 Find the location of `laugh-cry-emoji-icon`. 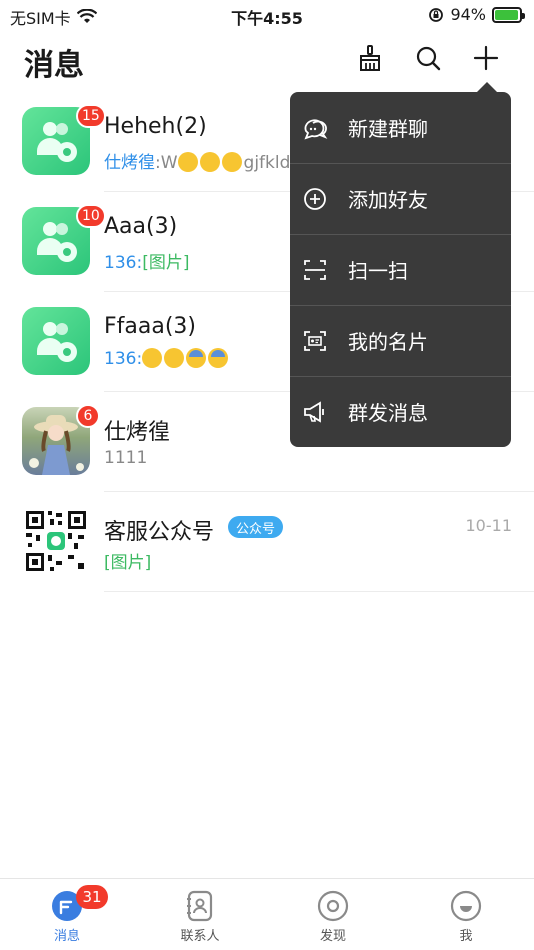

laugh-cry-emoji-icon is located at coordinates (187, 162).